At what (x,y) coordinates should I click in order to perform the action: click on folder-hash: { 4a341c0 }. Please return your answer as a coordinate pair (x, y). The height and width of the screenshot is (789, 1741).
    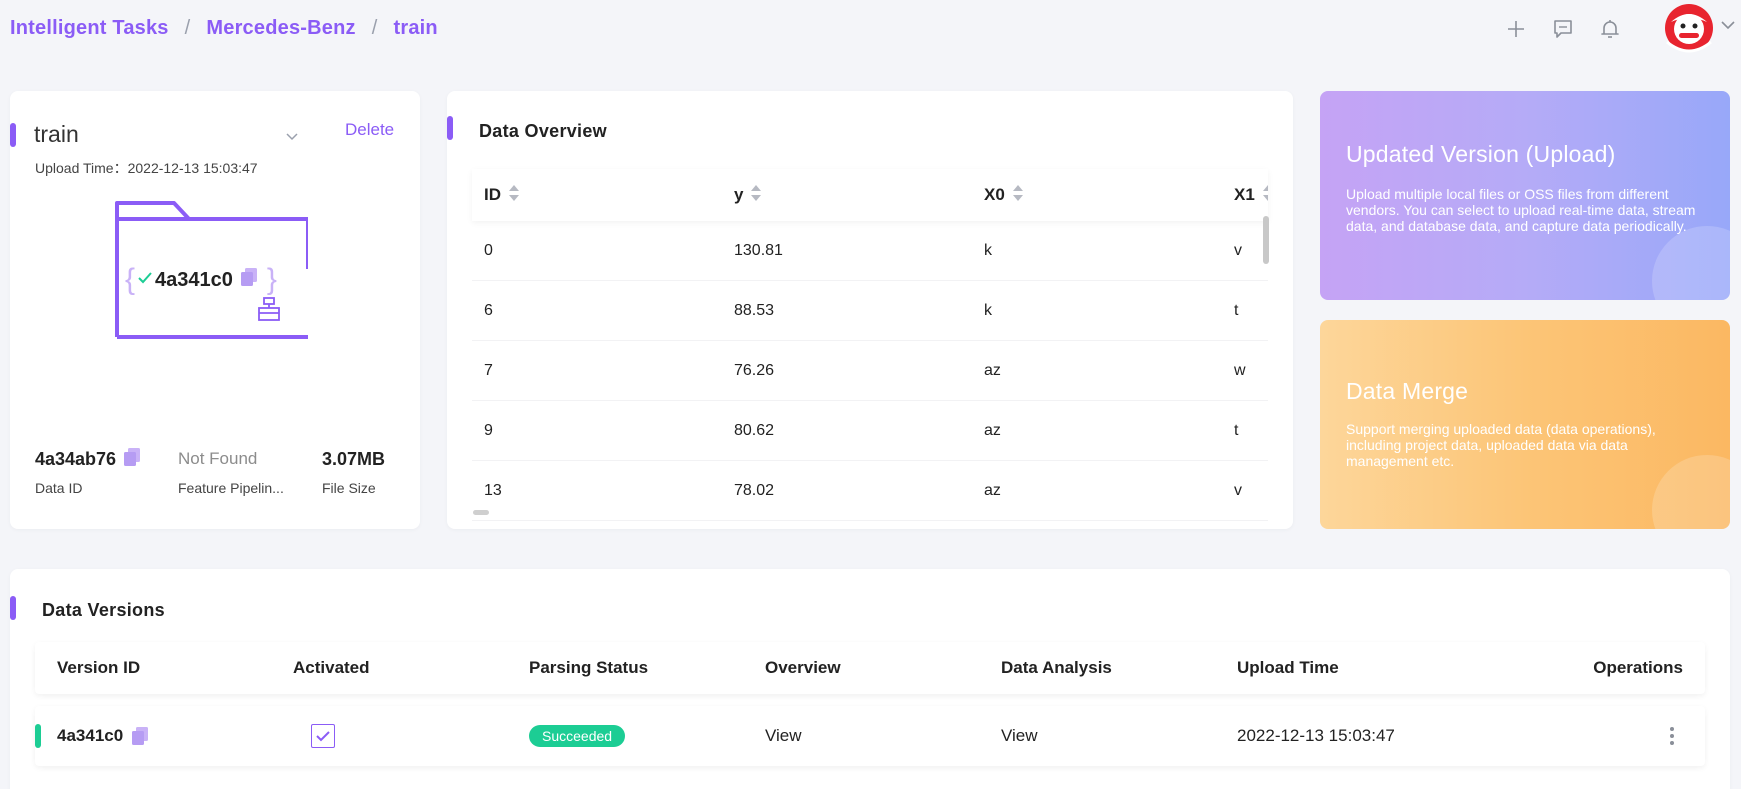
    Looking at the image, I should click on (215, 280).